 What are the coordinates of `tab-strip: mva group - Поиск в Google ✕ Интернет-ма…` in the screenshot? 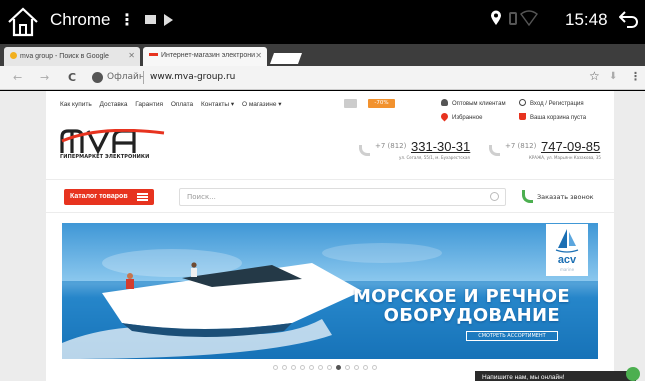 It's located at (322, 55).